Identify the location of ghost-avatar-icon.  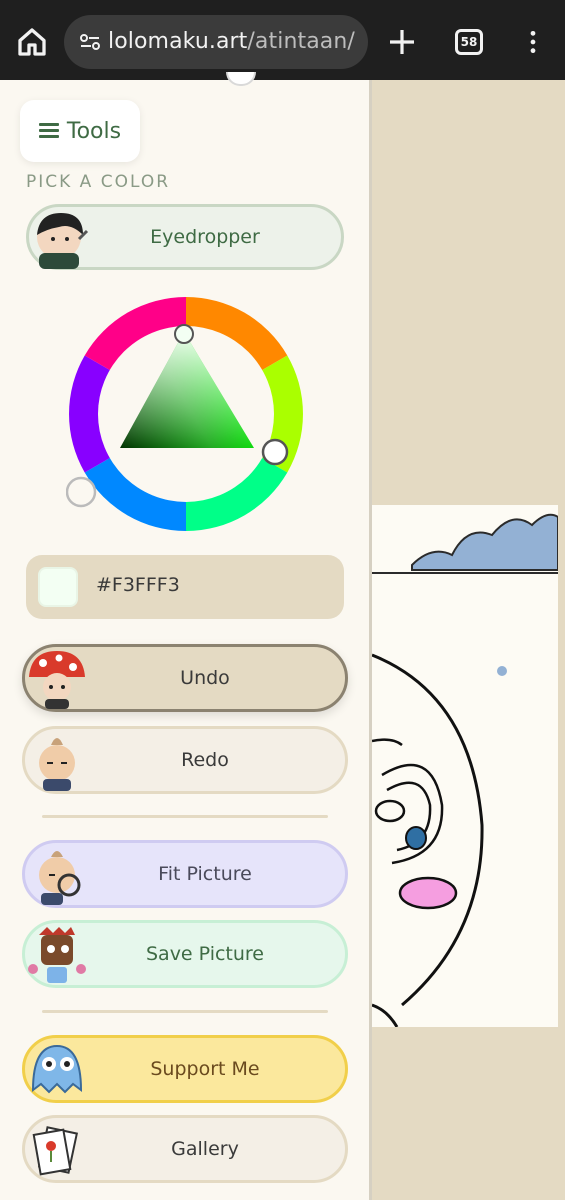
(57, 1069).